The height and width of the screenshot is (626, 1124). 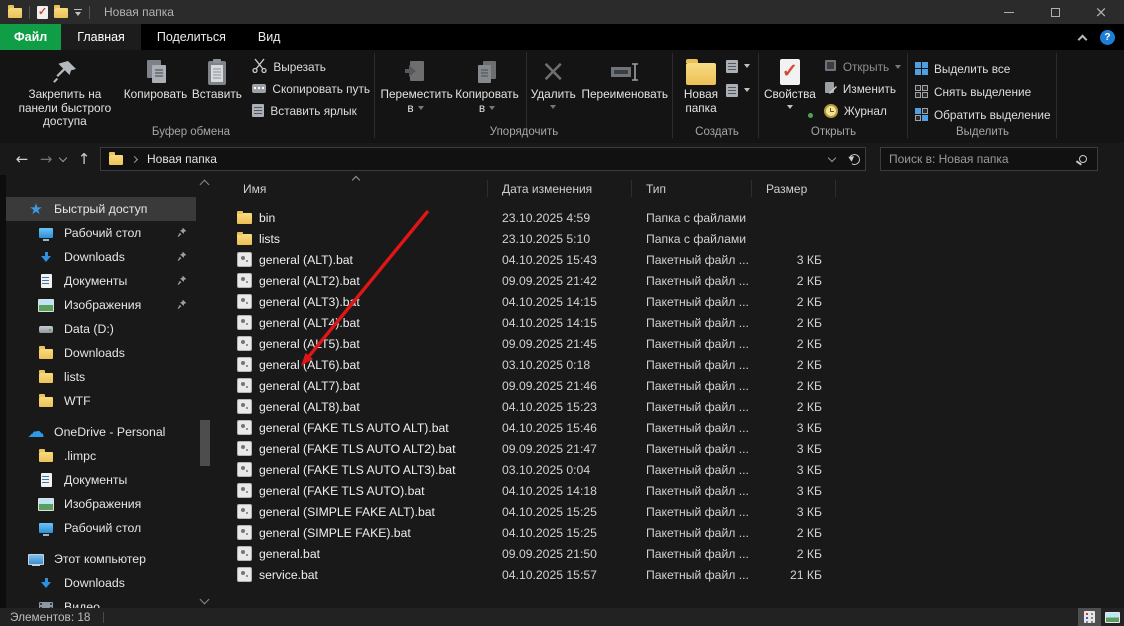 What do you see at coordinates (809, 322) in the screenshot?
I see `file-size: 2 КБ` at bounding box center [809, 322].